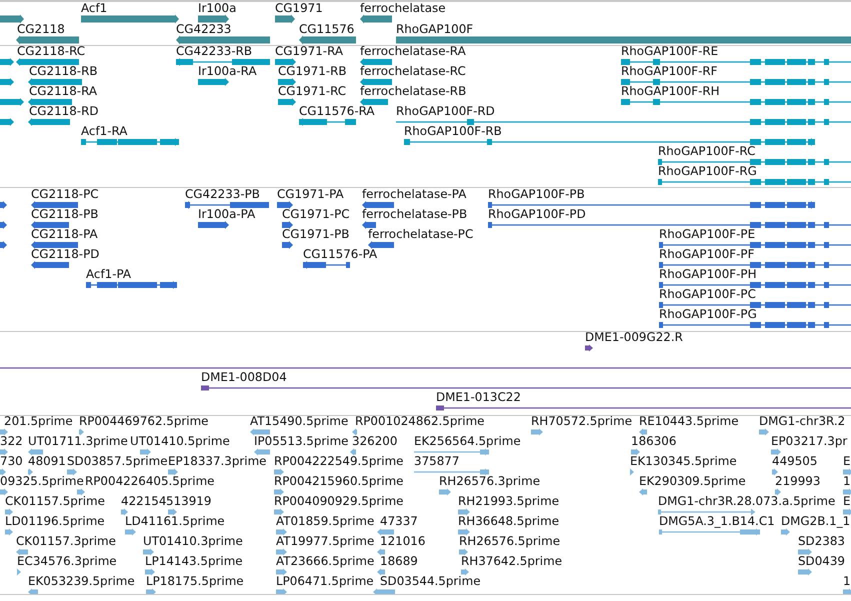 This screenshot has height=601, width=851. Describe the element at coordinates (511, 561) in the screenshot. I see `est-label: RH37642.5prime` at that location.